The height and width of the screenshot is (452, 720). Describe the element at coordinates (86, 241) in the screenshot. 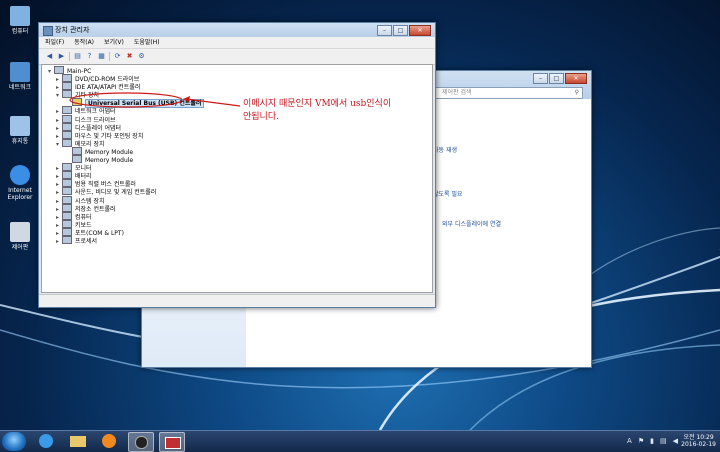

I see `tree-item-label: 프로세서` at that location.